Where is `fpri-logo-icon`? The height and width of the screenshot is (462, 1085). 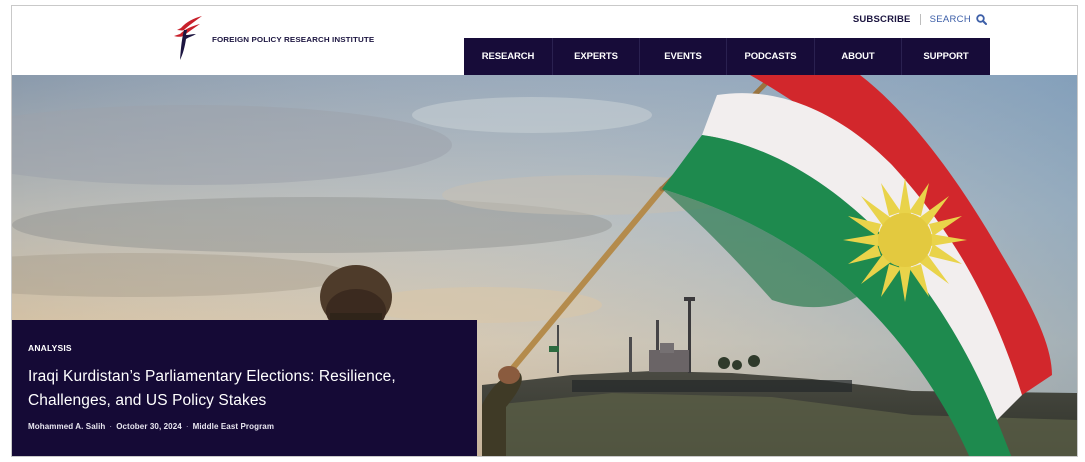
fpri-logo-icon is located at coordinates (188, 38).